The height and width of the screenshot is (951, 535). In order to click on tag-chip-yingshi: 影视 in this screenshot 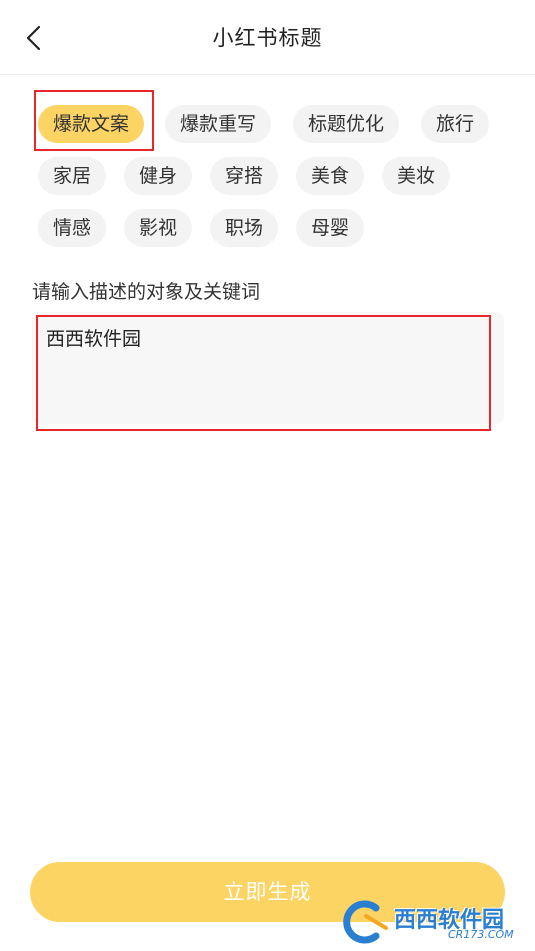, I will do `click(158, 228)`.